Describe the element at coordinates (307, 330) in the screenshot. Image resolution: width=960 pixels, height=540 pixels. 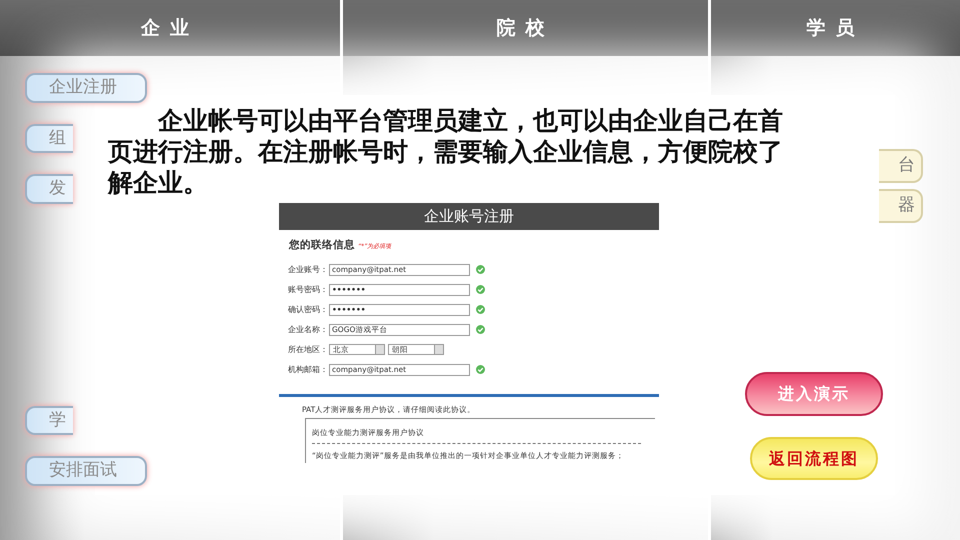
I see `field-label: 企业名称：` at that location.